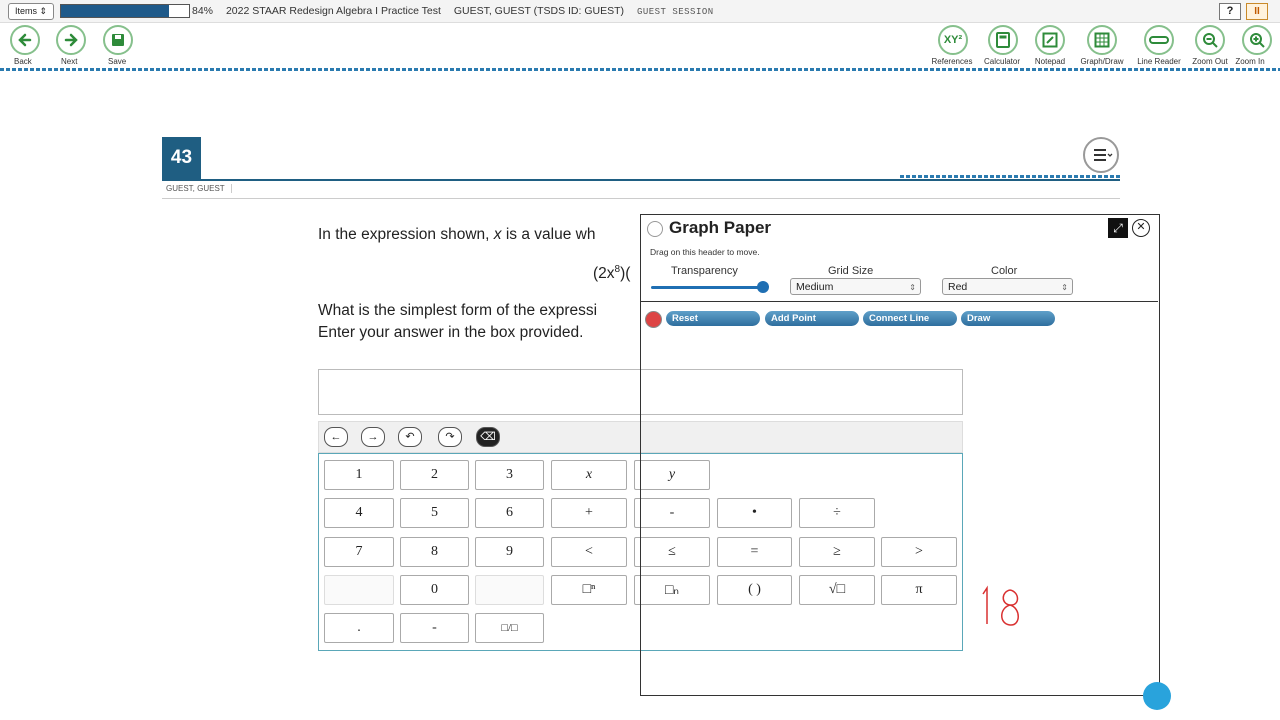  What do you see at coordinates (763, 287) in the screenshot?
I see `transparency-slider-handle` at bounding box center [763, 287].